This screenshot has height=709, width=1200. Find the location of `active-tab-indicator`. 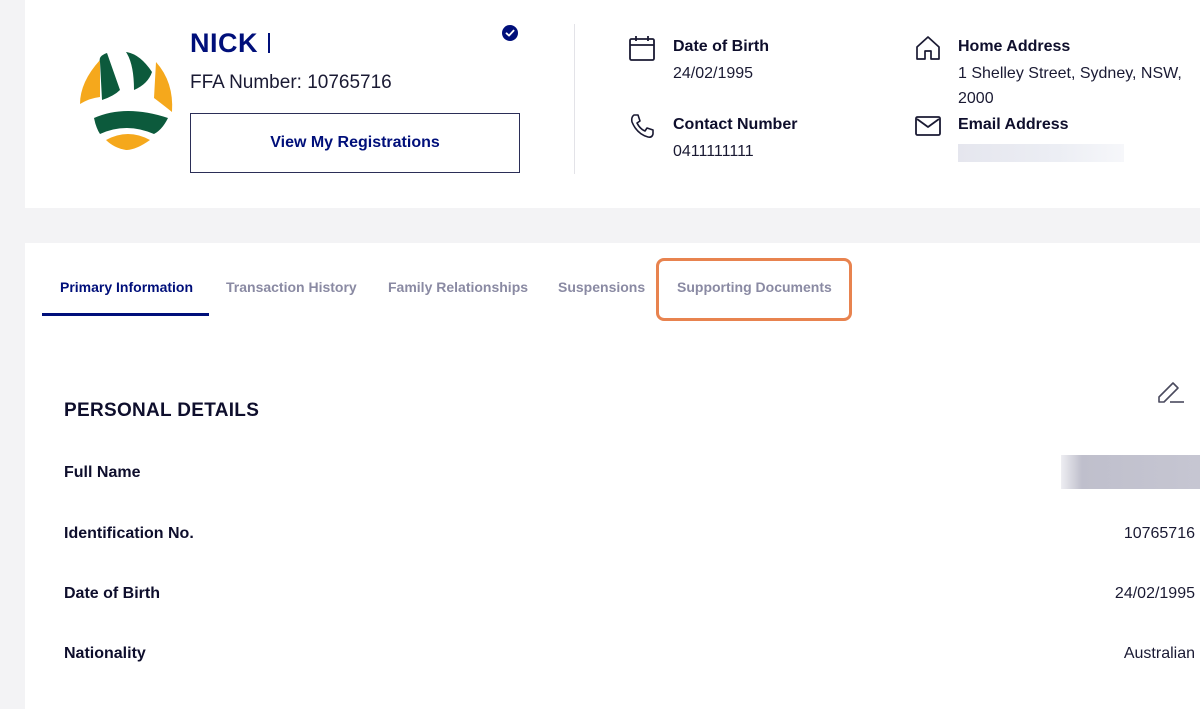

active-tab-indicator is located at coordinates (125, 314).